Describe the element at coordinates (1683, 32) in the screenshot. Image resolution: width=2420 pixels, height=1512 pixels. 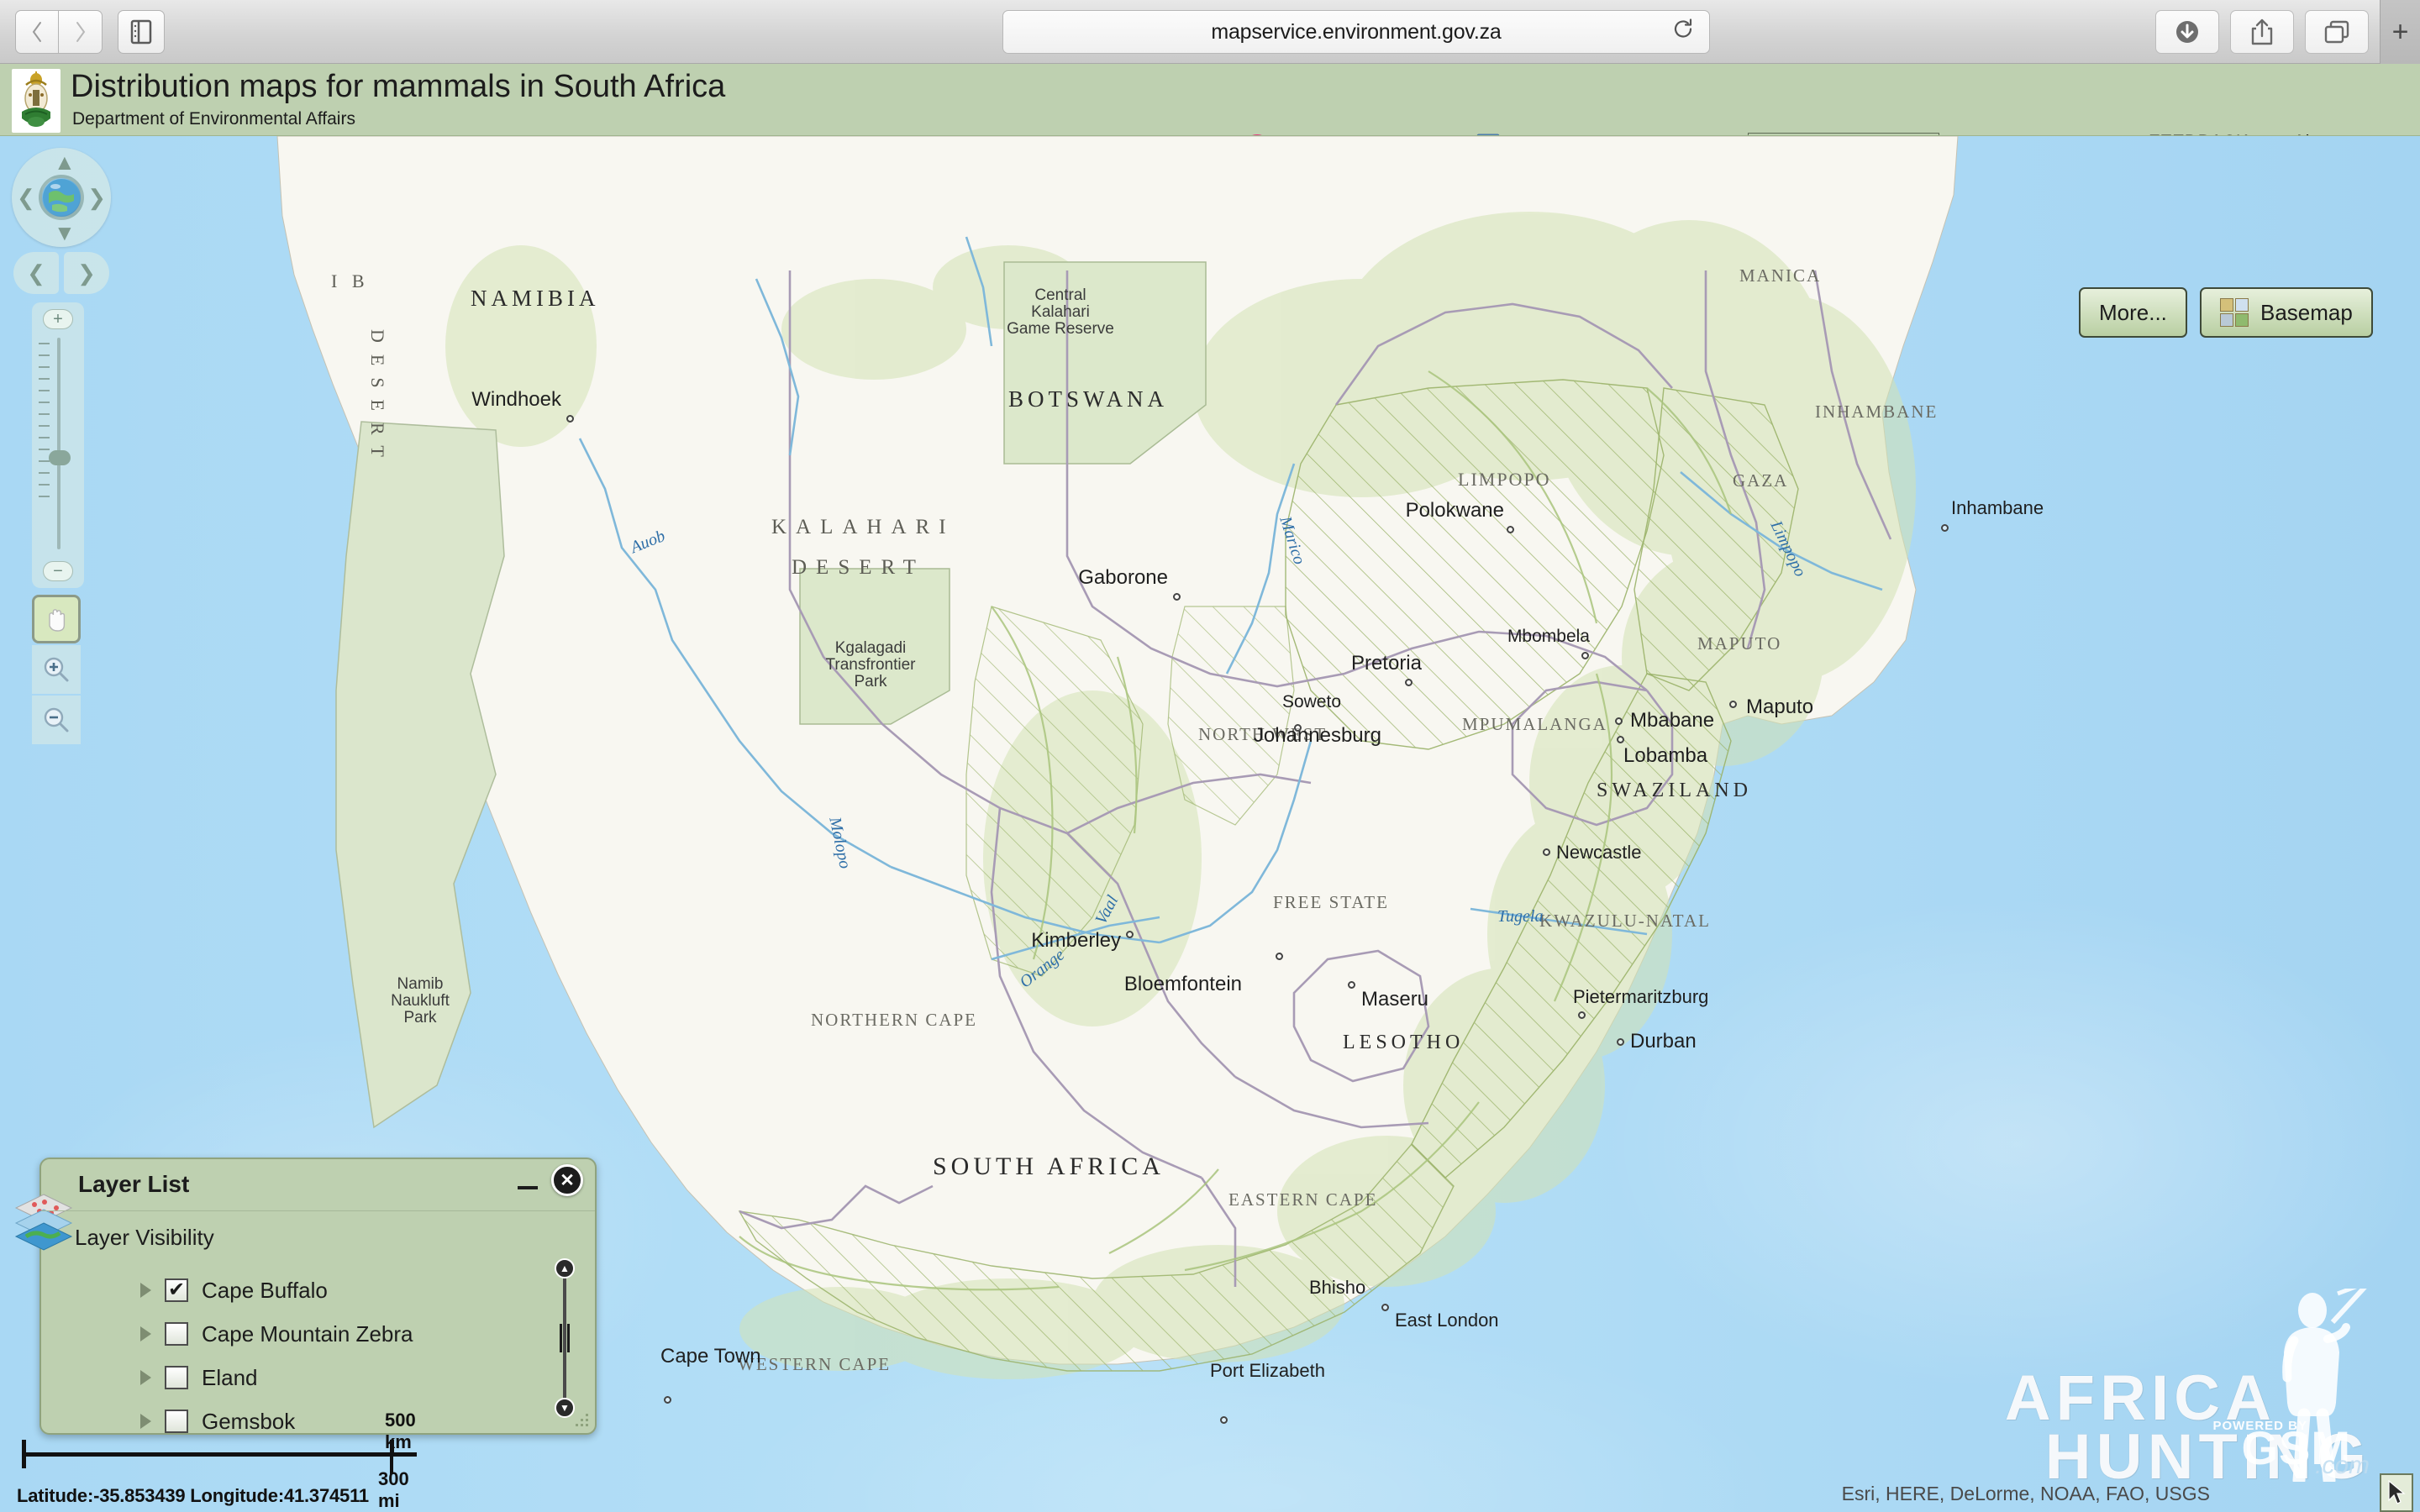
I see `reload-icon` at that location.